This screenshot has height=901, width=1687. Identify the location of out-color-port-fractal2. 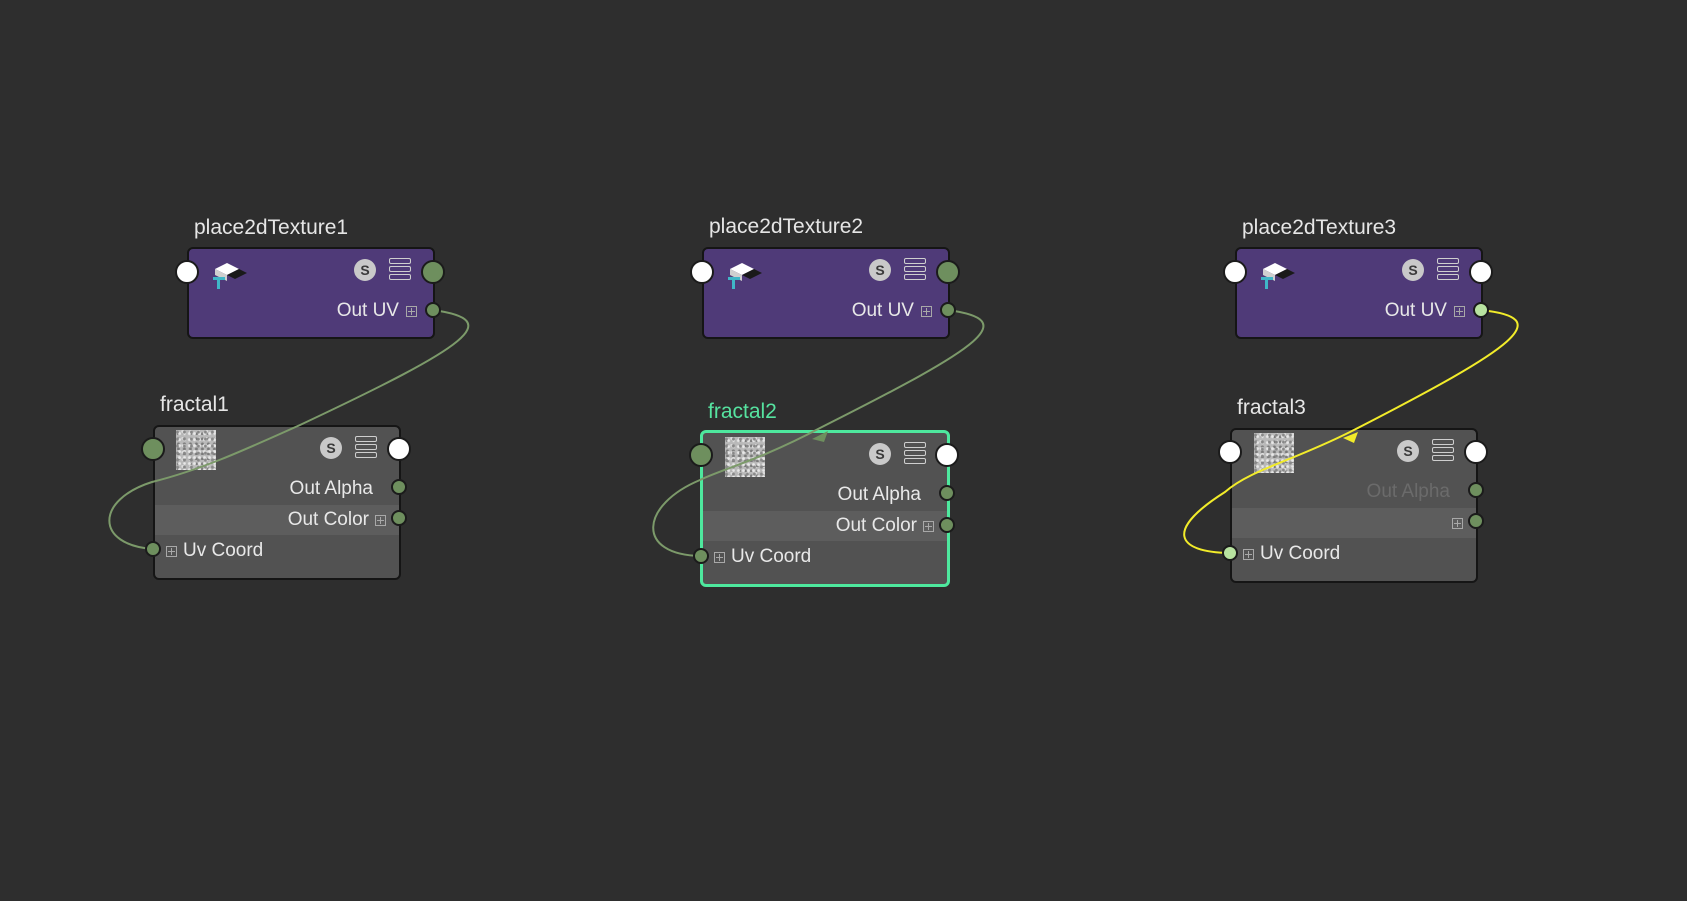
(947, 525).